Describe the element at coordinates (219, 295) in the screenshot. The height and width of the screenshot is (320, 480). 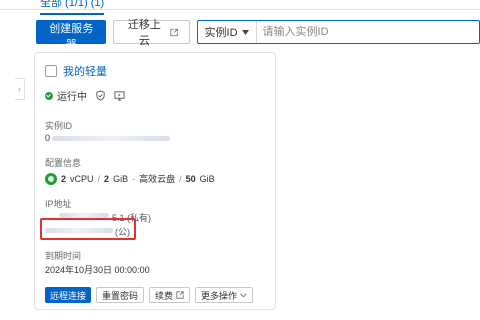
I see `more-actions-label: 更多操作` at that location.